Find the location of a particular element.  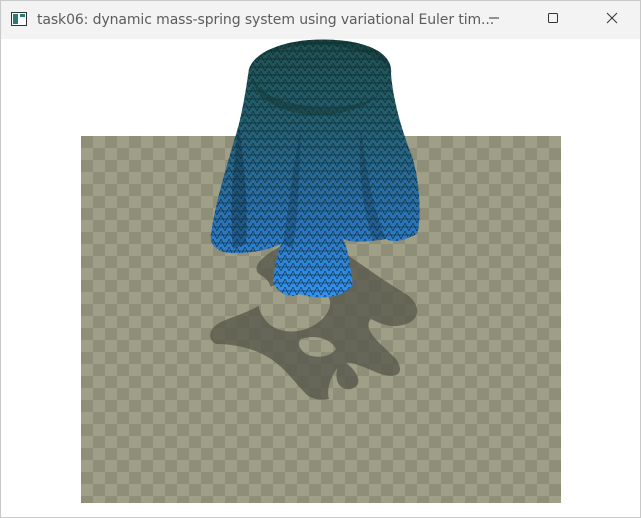

maximize-icon is located at coordinates (553, 20).